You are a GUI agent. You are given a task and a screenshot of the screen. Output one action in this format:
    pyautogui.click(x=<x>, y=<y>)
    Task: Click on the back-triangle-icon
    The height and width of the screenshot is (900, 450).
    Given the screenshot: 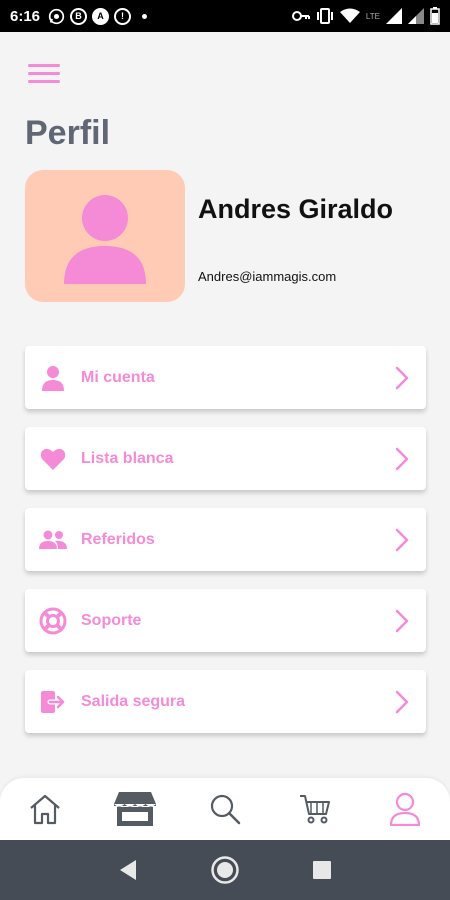 What is the action you would take?
    pyautogui.click(x=128, y=870)
    